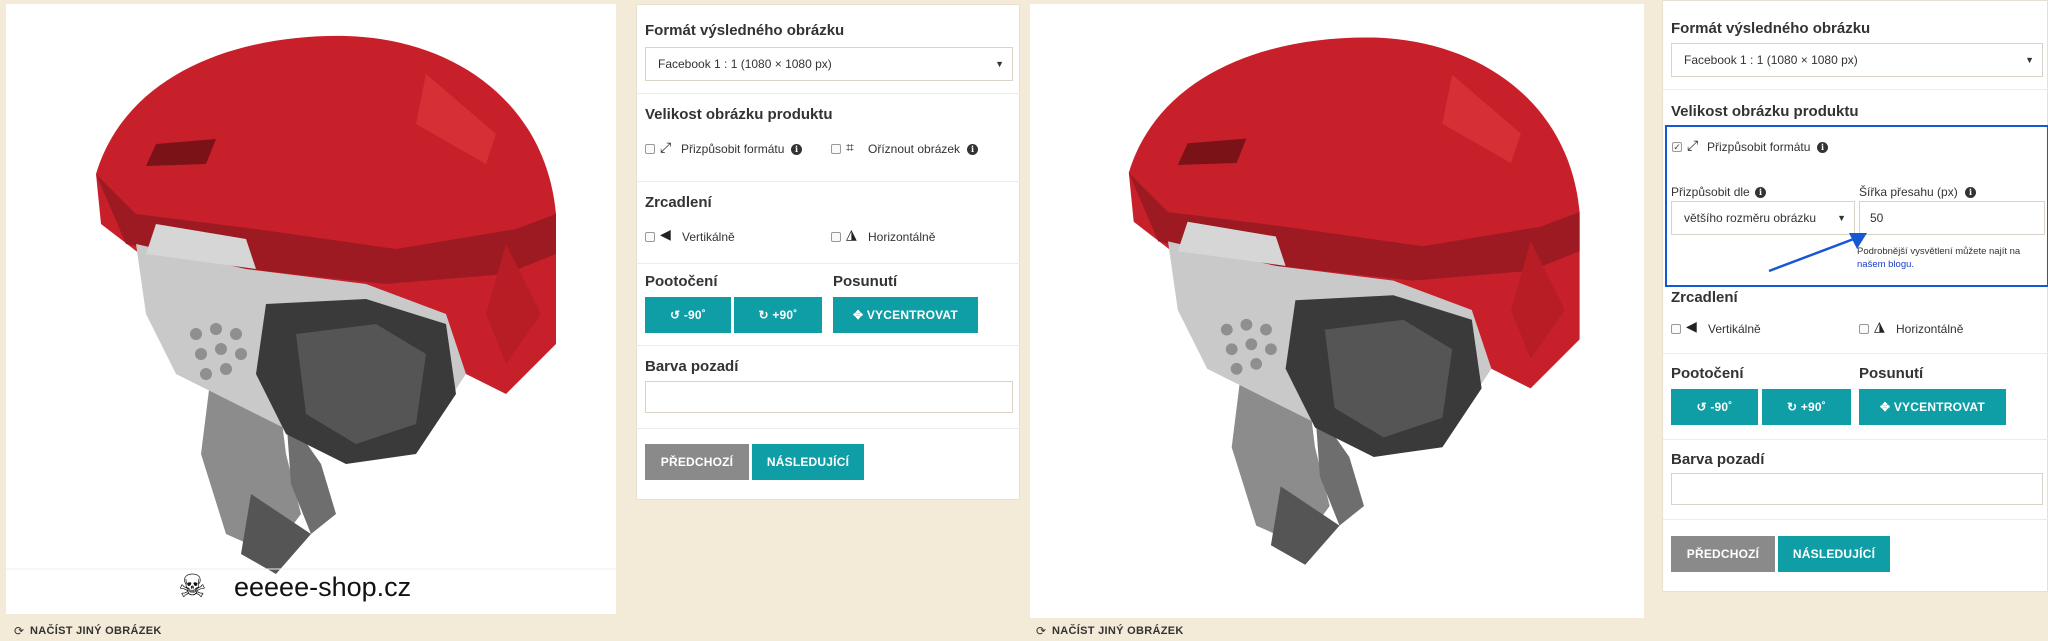 This screenshot has width=2048, height=641. Describe the element at coordinates (914, 149) in the screenshot. I see `crop-label: Oříznout obrázek` at that location.